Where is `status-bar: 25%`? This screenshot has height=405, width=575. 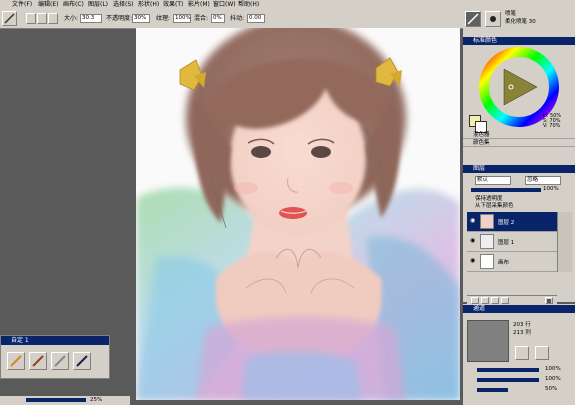 status-bar: 25% is located at coordinates (65, 400).